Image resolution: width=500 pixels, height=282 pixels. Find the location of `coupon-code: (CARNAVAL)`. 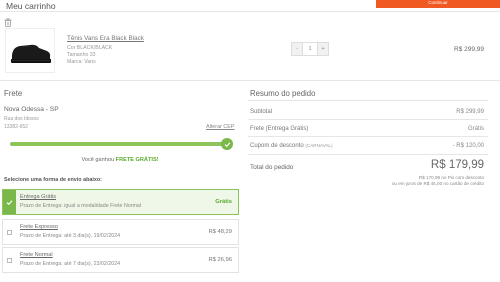

coupon-code: (CARNAVAL) is located at coordinates (319, 145).